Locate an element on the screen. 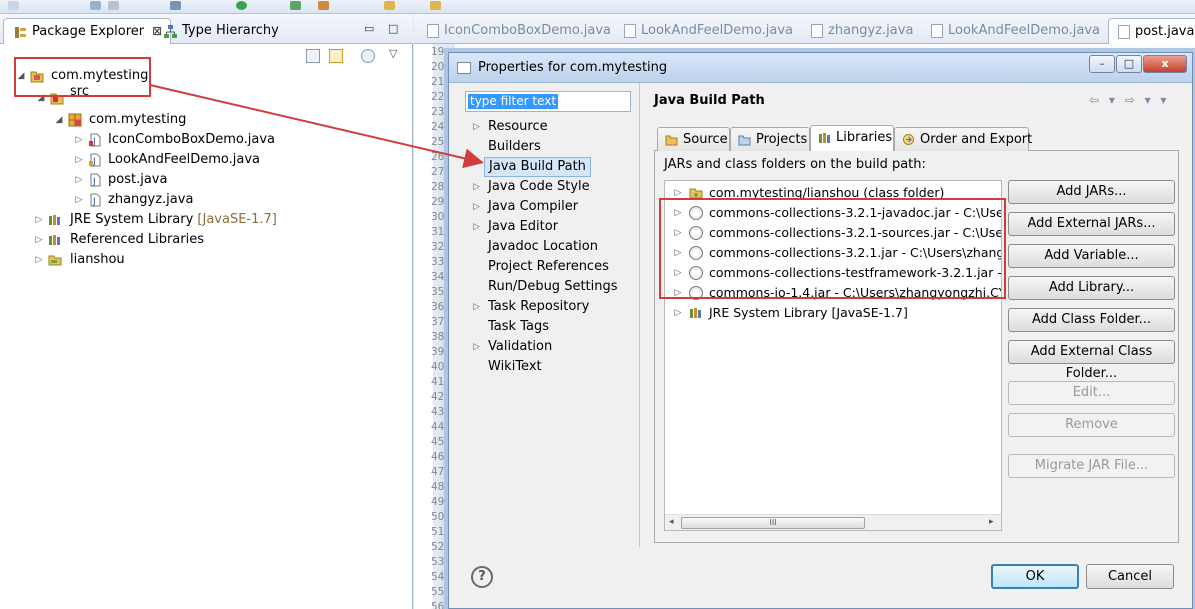  expand-arrow-icon: ◢ is located at coordinates (59, 120).